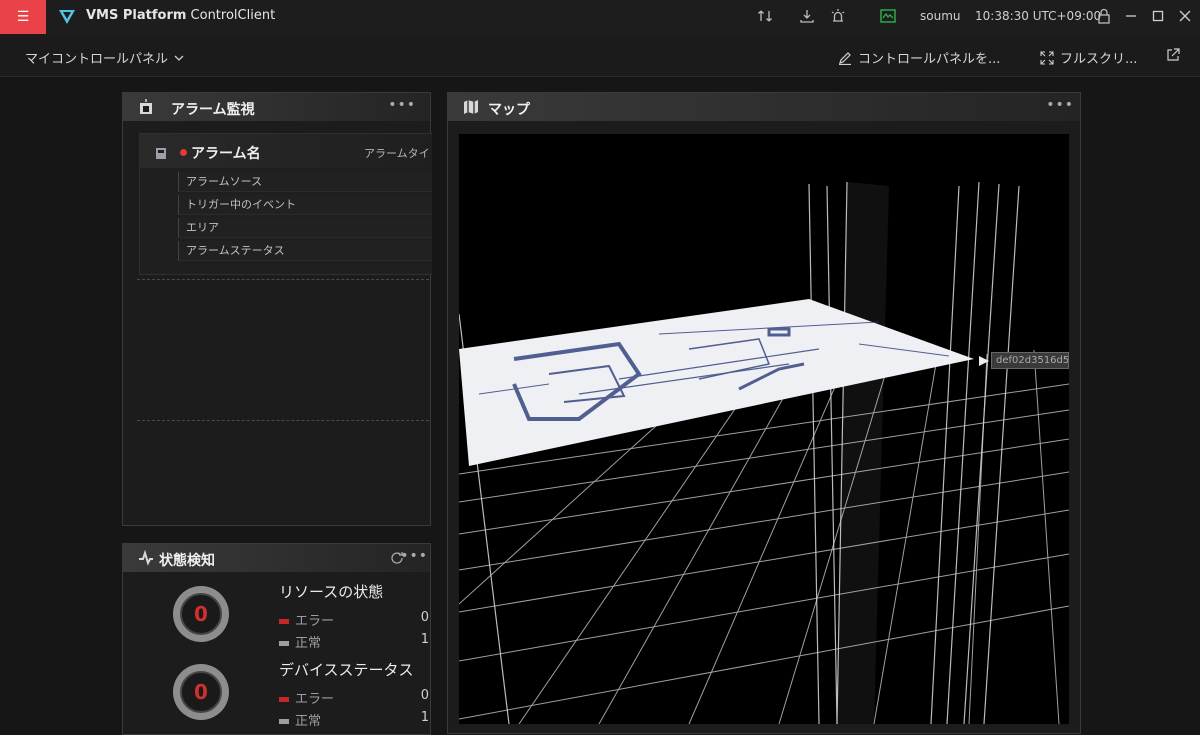 This screenshot has width=1200, height=735. Describe the element at coordinates (424, 639) in the screenshot. I see `resource-normal-value: 1` at that location.